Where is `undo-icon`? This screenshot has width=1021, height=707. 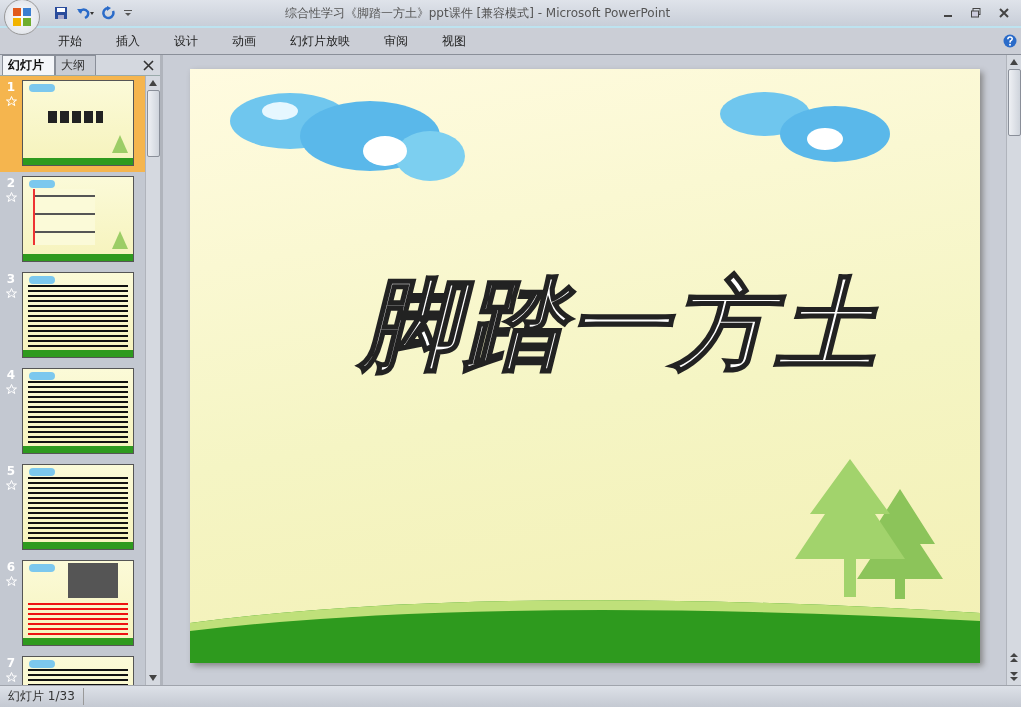
undo-icon is located at coordinates (85, 13).